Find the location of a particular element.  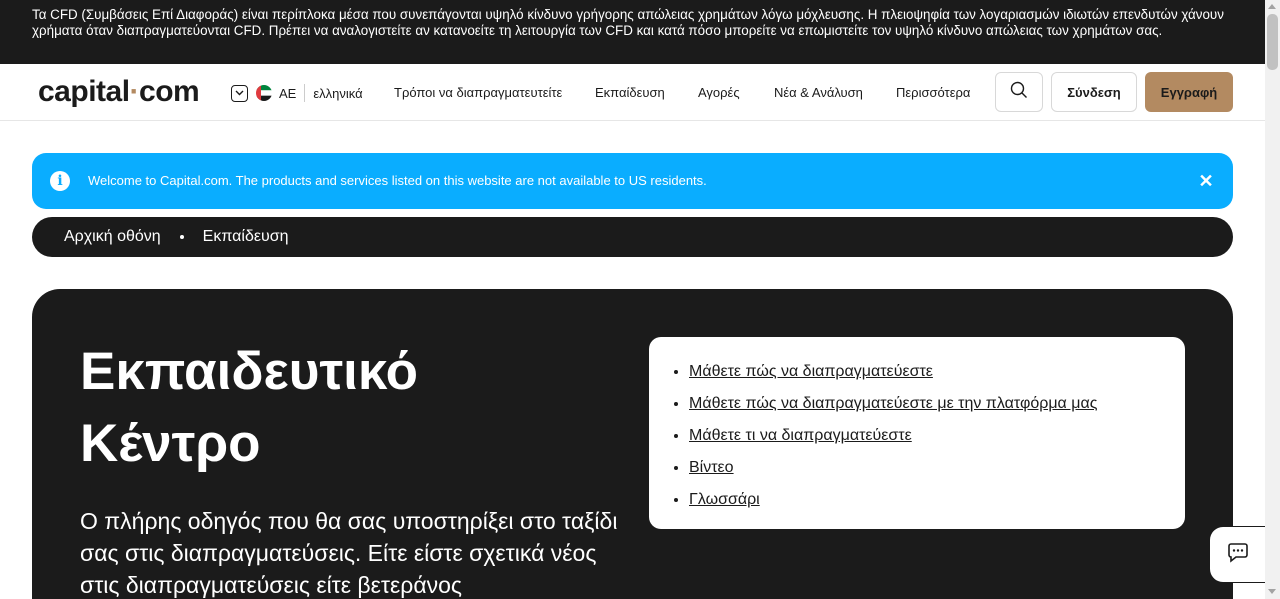

page-scrollbar is located at coordinates (1272, 299).